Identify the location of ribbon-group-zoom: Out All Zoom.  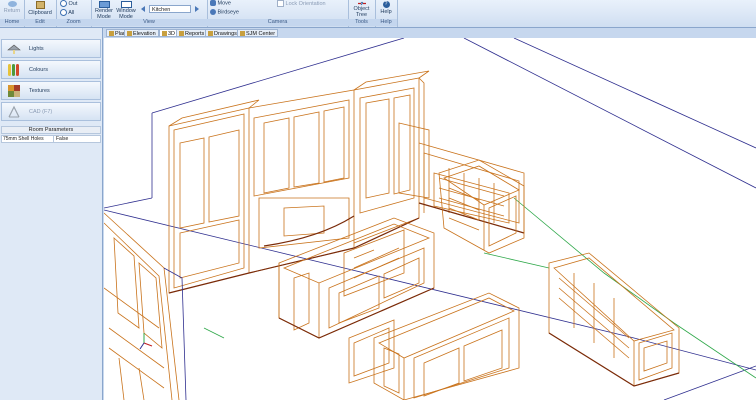
(74, 13).